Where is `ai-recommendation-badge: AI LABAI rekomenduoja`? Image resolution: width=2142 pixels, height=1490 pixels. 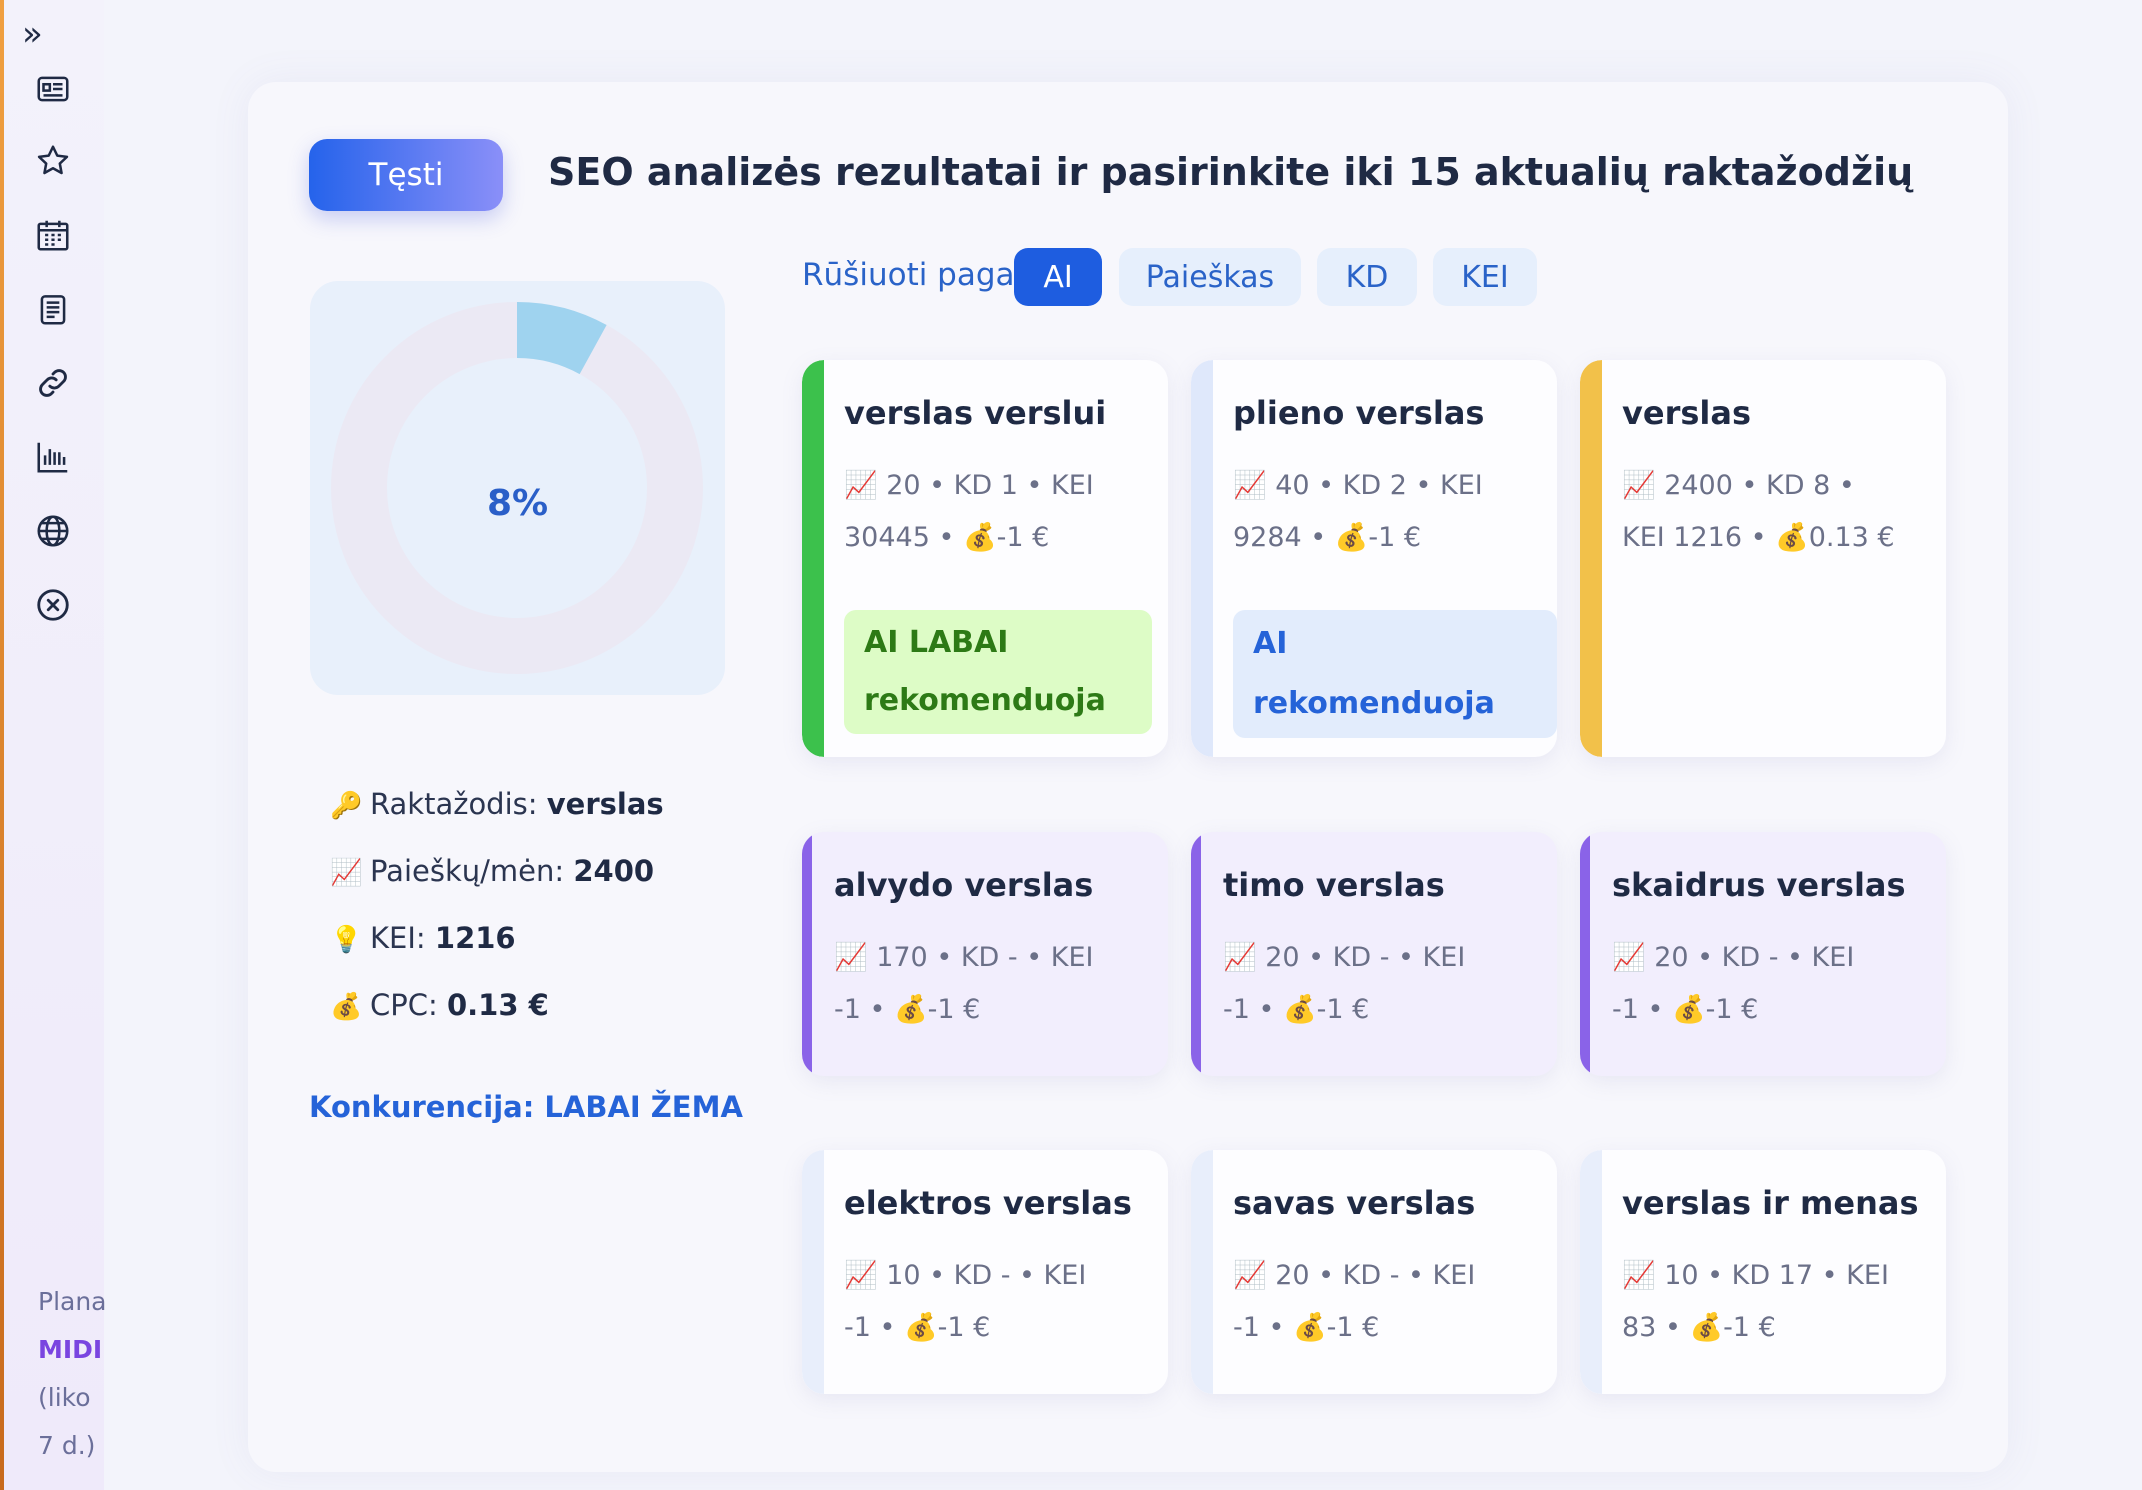
ai-recommendation-badge: AI LABAI rekomenduoja is located at coordinates (998, 672).